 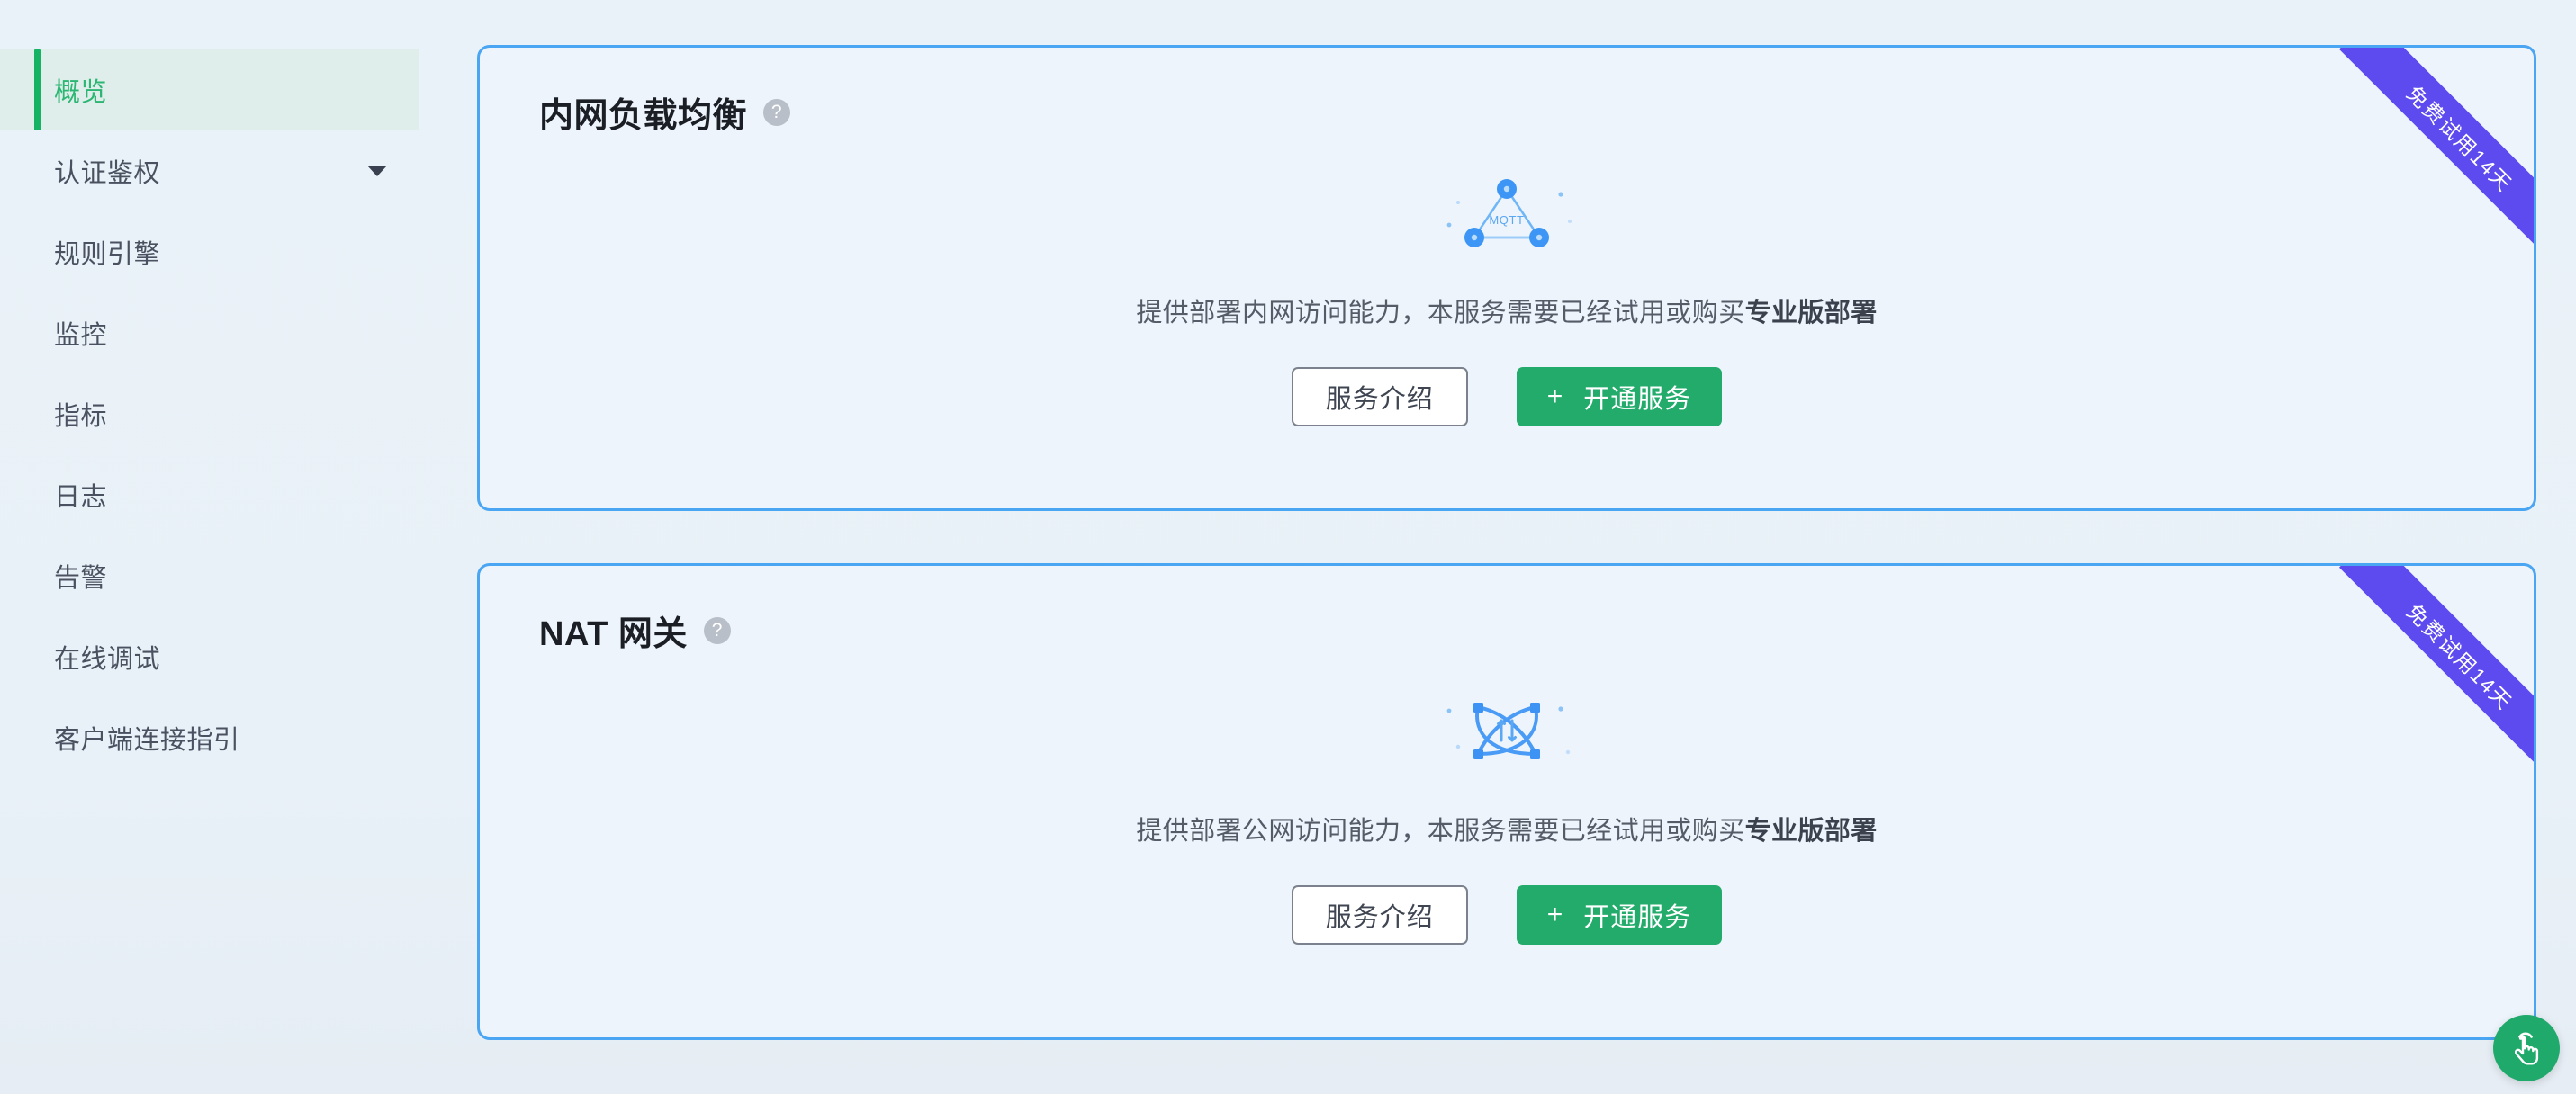 What do you see at coordinates (81, 93) in the screenshot?
I see `sidebar-item-label: 概览` at bounding box center [81, 93].